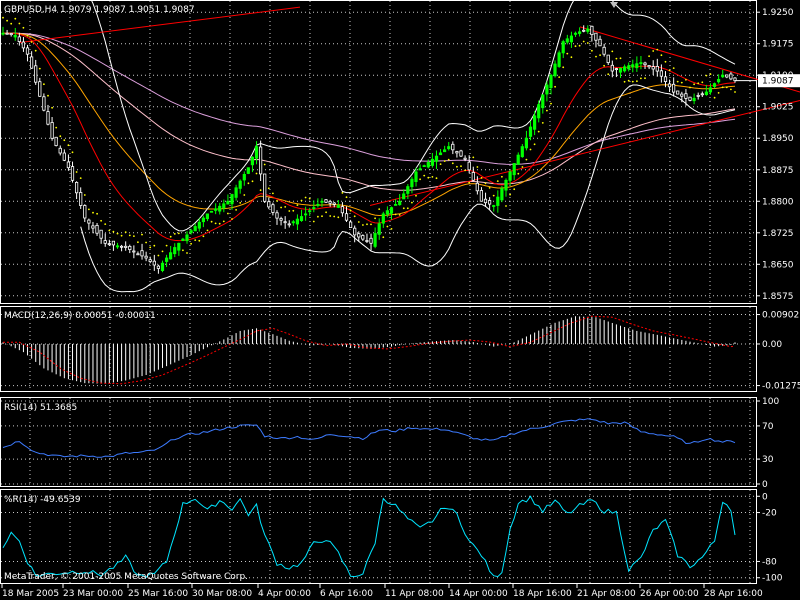 The height and width of the screenshot is (600, 800). Describe the element at coordinates (779, 81) in the screenshot. I see `current-price-tag: 1.9087` at that location.